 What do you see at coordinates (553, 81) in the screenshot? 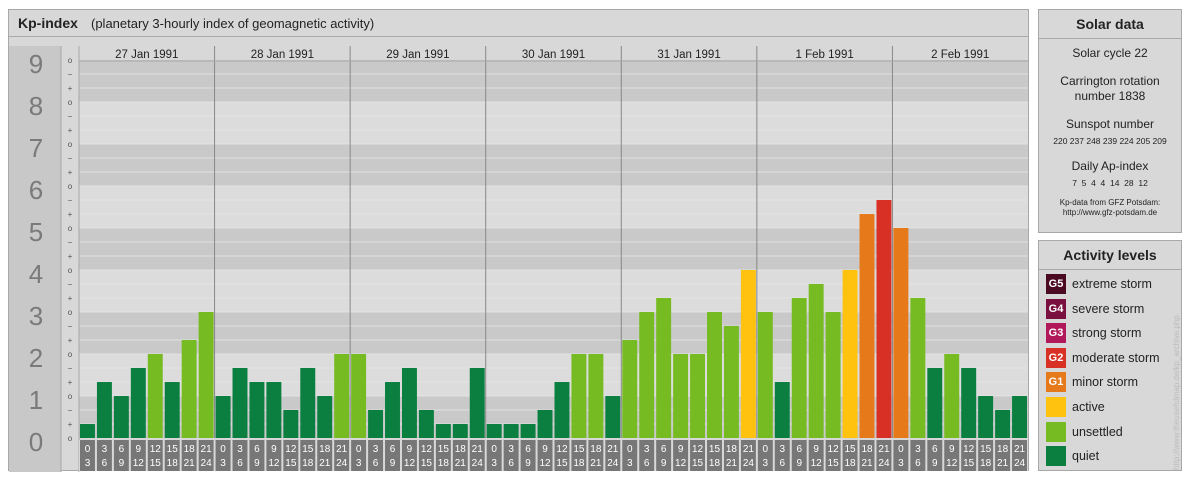
I see `kp-band` at bounding box center [553, 81].